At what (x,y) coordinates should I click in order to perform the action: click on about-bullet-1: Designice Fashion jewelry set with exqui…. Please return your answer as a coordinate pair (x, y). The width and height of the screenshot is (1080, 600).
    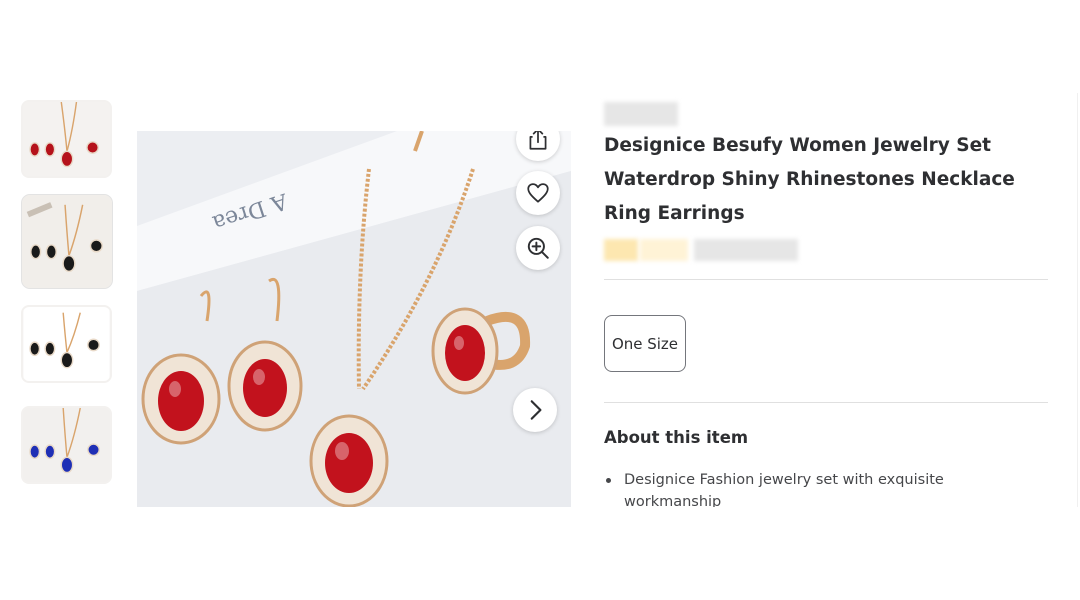
    Looking at the image, I should click on (794, 488).